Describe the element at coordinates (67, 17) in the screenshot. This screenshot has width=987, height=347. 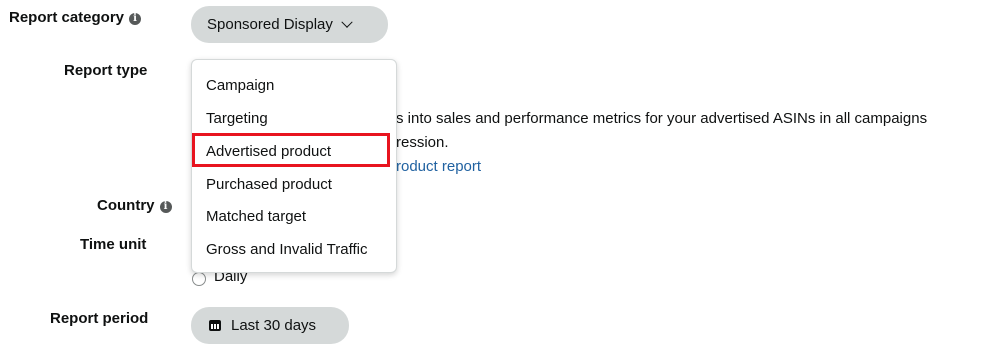
I see `report-category-label-text: Report category` at that location.